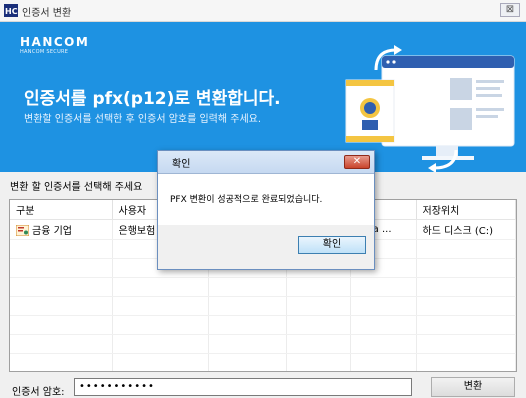 The width and height of the screenshot is (526, 398). I want to click on brand-name: HANCOM, so click(55, 42).